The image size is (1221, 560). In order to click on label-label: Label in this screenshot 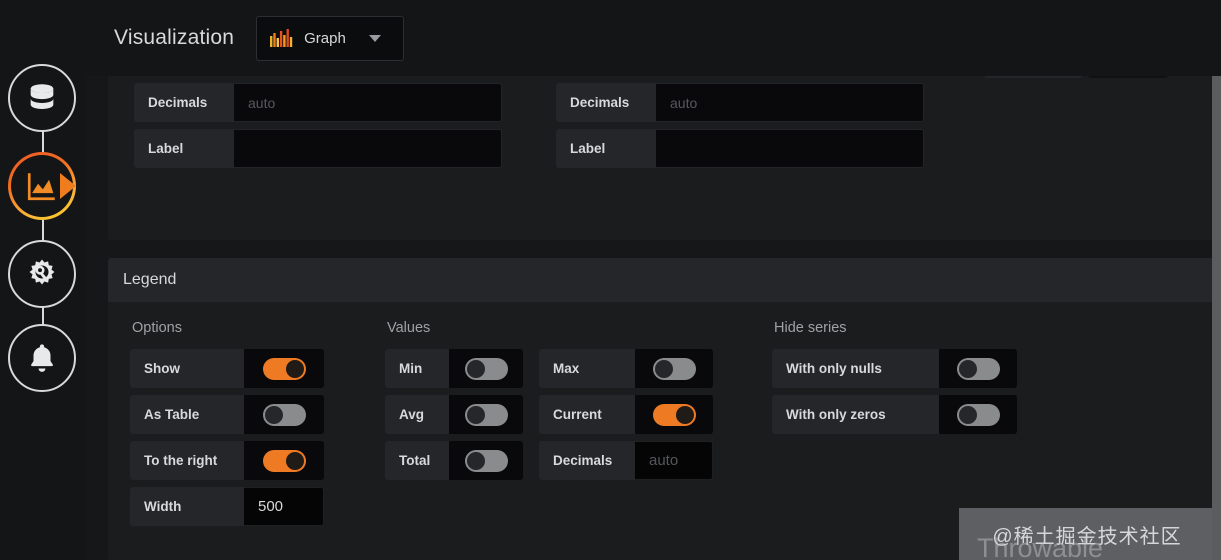, I will do `click(606, 148)`.